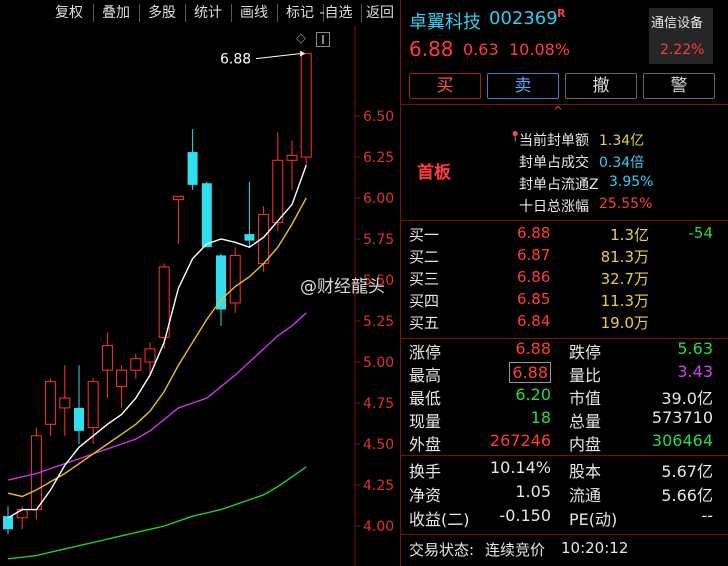 This screenshot has height=566, width=728. I want to click on price-change: 0.63, so click(481, 49).